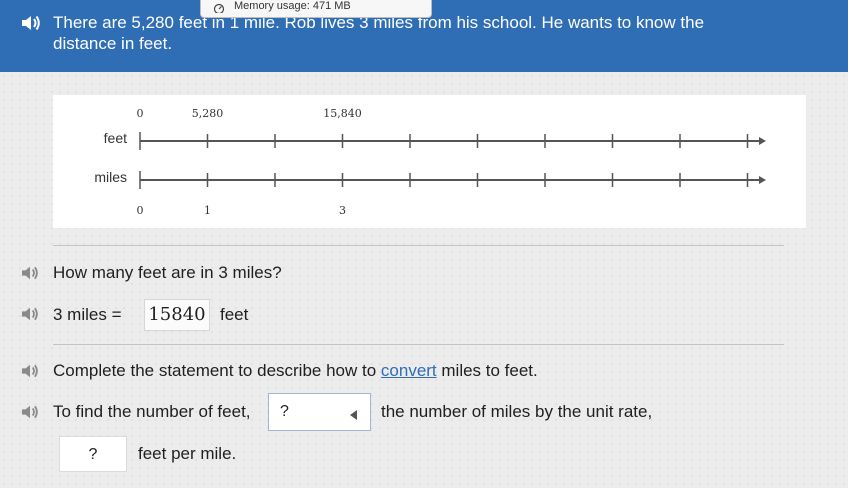 This screenshot has height=488, width=848. What do you see at coordinates (342, 113) in the screenshot?
I see `feet-tick-label: 15,840` at bounding box center [342, 113].